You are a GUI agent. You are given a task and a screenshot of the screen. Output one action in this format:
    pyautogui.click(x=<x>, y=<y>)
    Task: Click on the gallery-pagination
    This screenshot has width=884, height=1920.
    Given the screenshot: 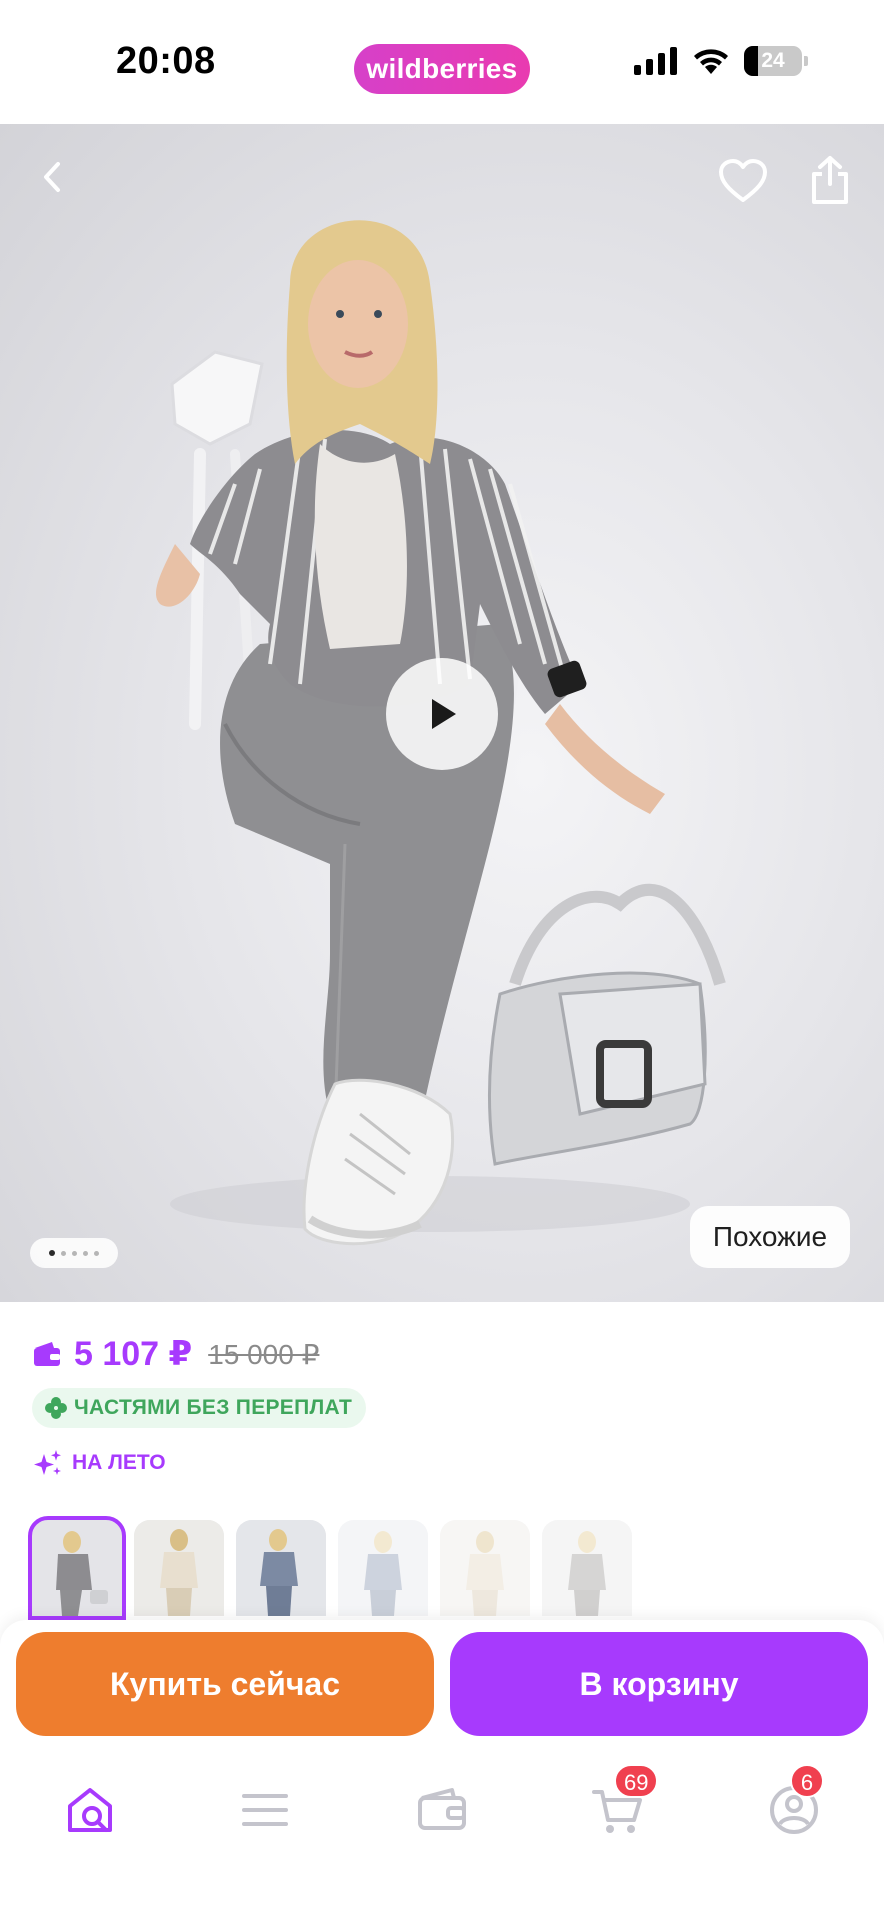 What is the action you would take?
    pyautogui.click(x=74, y=1253)
    